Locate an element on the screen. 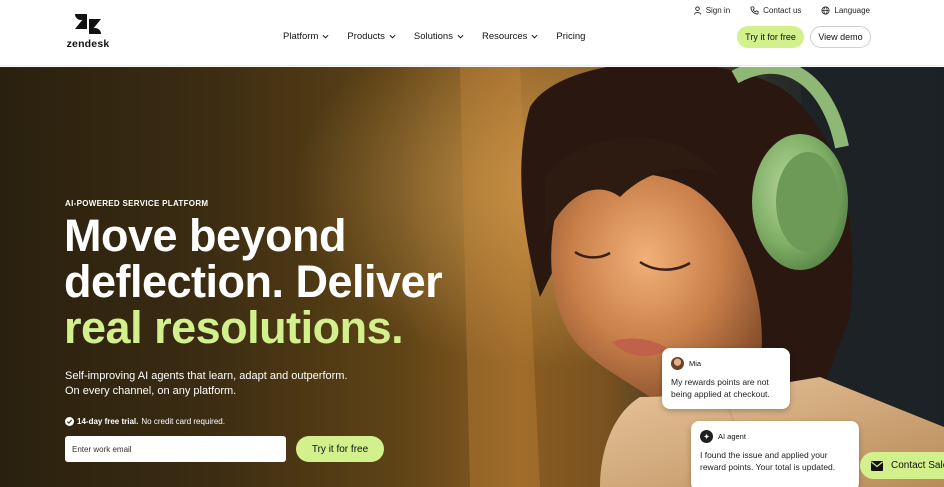 The width and height of the screenshot is (944, 487). trial-rest-text: No credit card required. is located at coordinates (183, 421).